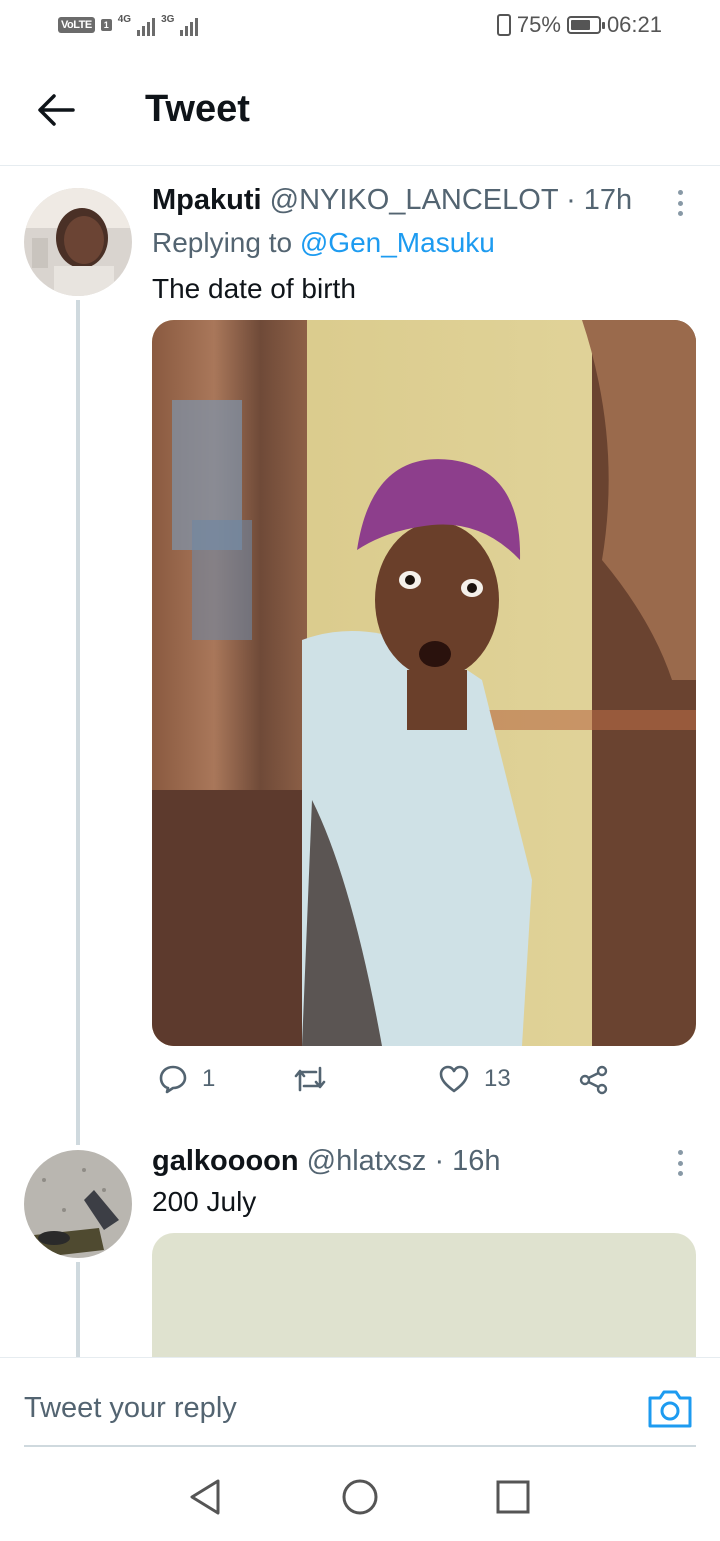 This screenshot has height=1541, width=720. I want to click on system-nav-bar, so click(360, 1494).